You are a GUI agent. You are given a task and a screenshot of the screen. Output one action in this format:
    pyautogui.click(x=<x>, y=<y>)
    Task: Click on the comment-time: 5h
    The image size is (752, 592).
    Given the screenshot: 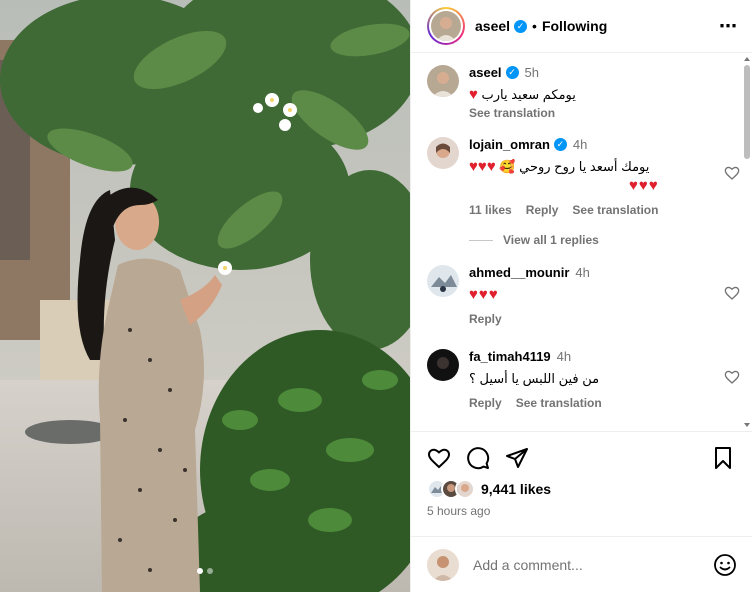 What is the action you would take?
    pyautogui.click(x=532, y=72)
    